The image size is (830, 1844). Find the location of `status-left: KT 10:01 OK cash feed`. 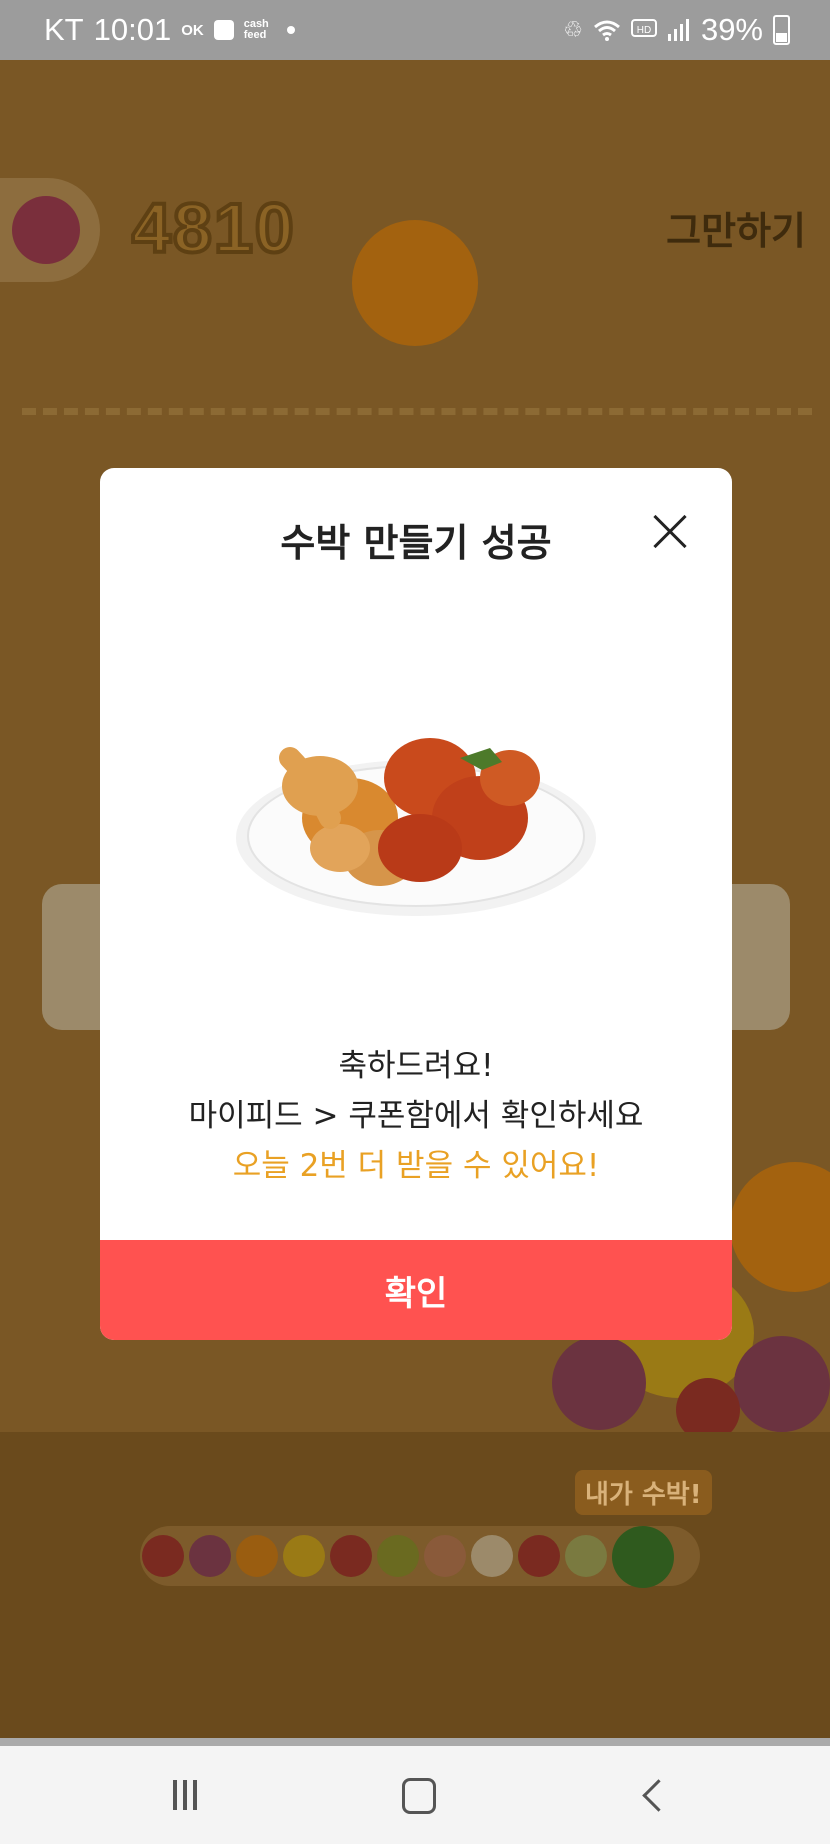

status-left: KT 10:01 OK cash feed is located at coordinates (169, 30).